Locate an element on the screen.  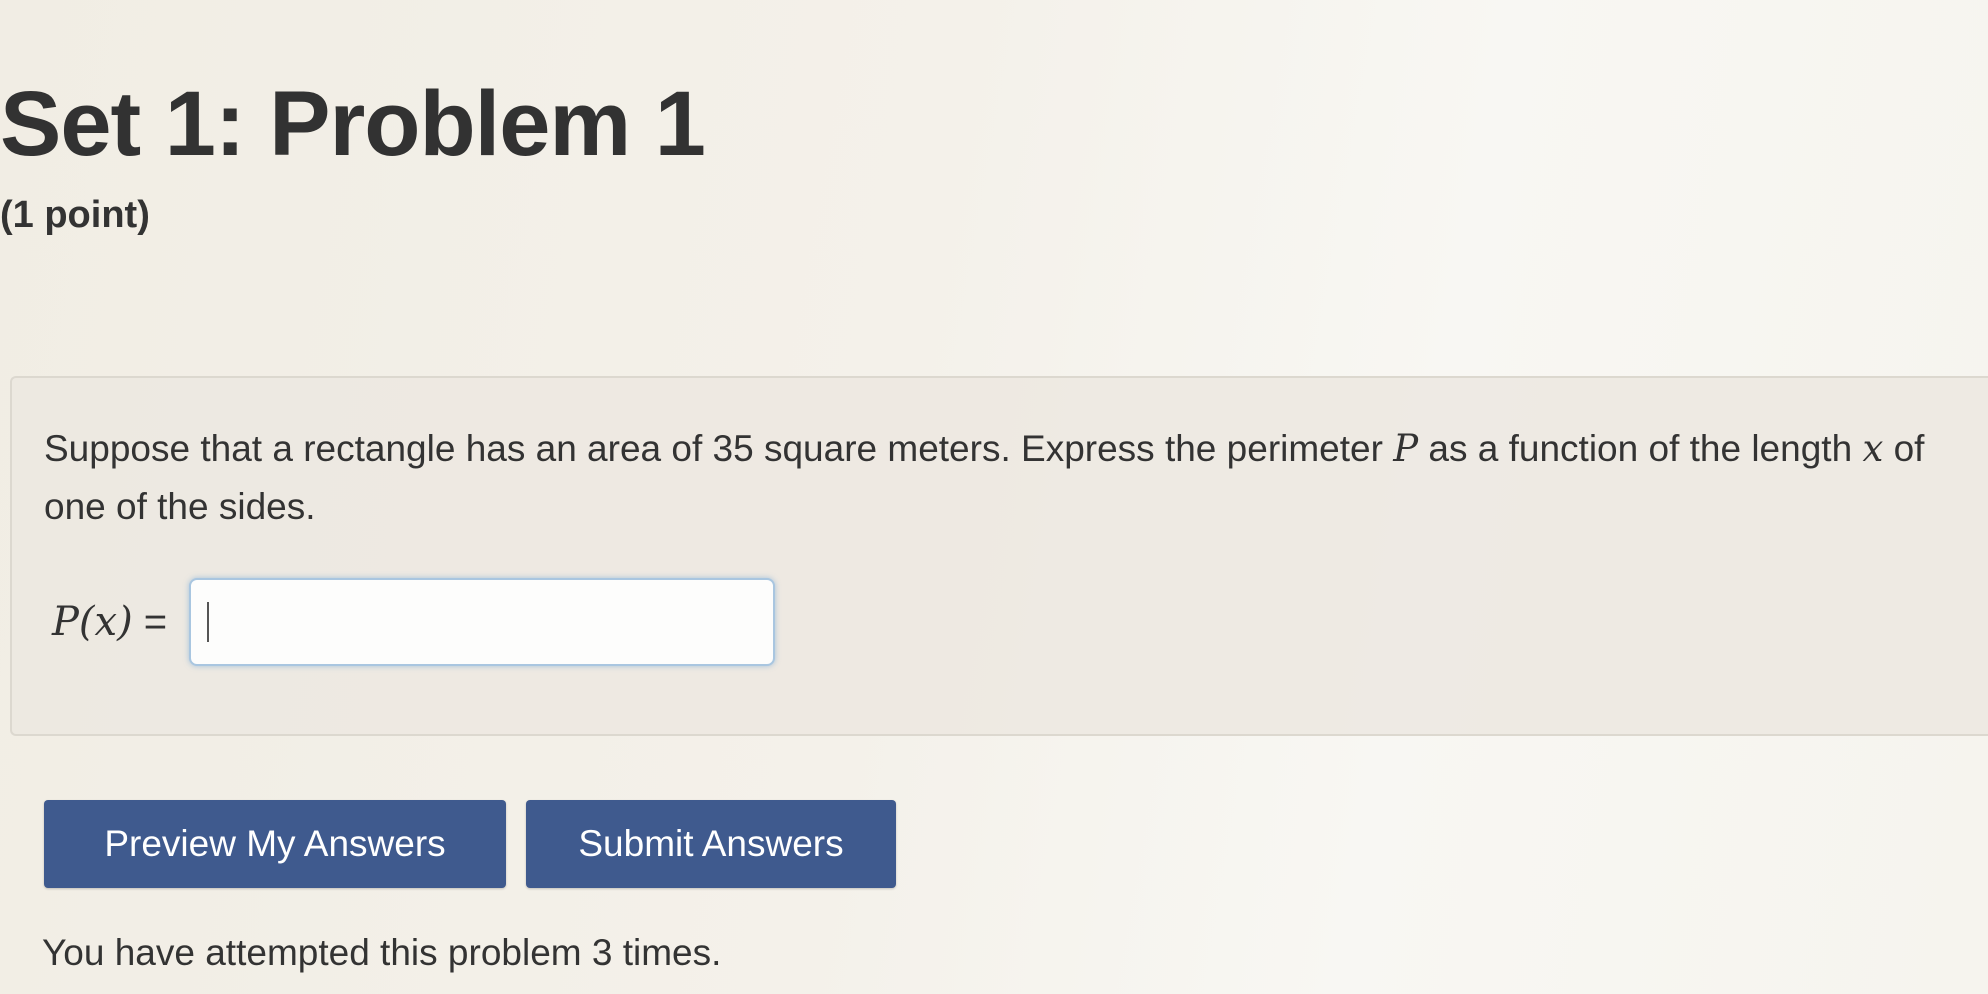
problem-points: (1 point) is located at coordinates (75, 215).